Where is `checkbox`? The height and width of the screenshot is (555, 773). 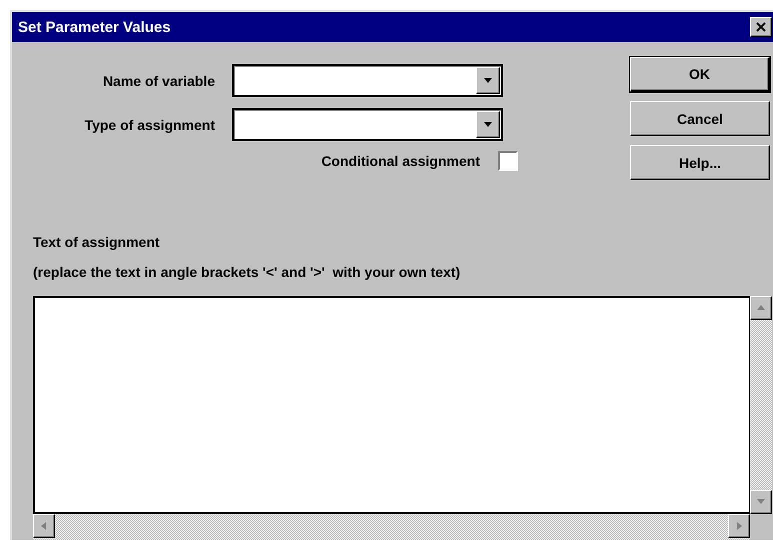 checkbox is located at coordinates (508, 161).